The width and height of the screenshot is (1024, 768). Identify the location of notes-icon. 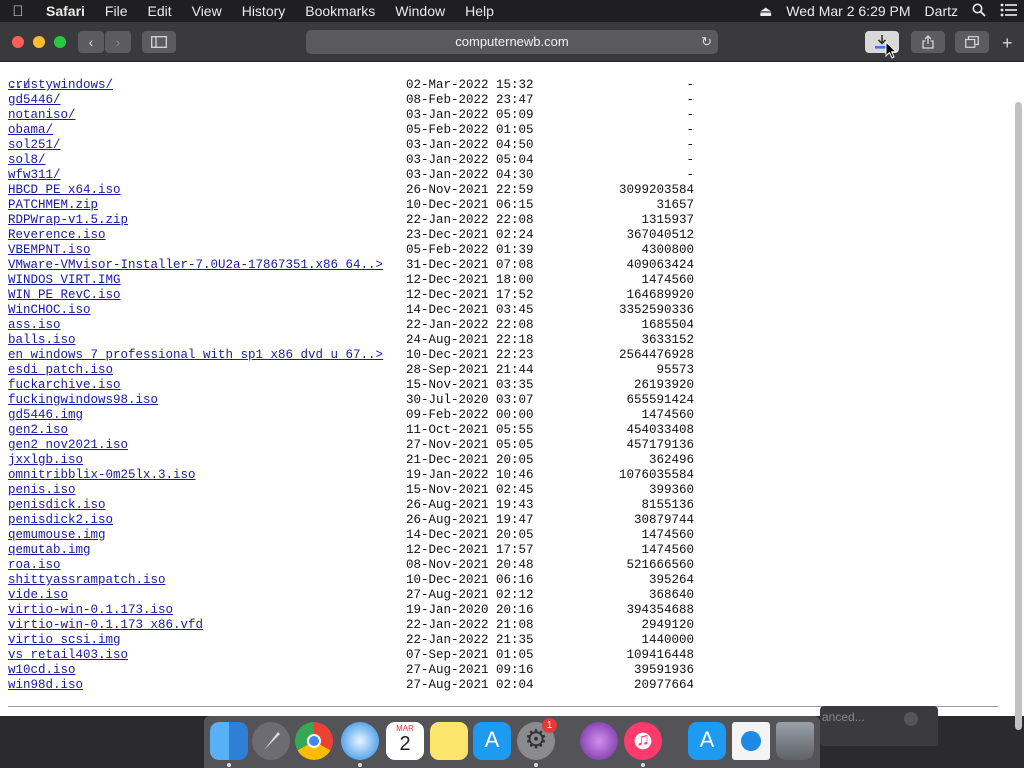
(449, 741).